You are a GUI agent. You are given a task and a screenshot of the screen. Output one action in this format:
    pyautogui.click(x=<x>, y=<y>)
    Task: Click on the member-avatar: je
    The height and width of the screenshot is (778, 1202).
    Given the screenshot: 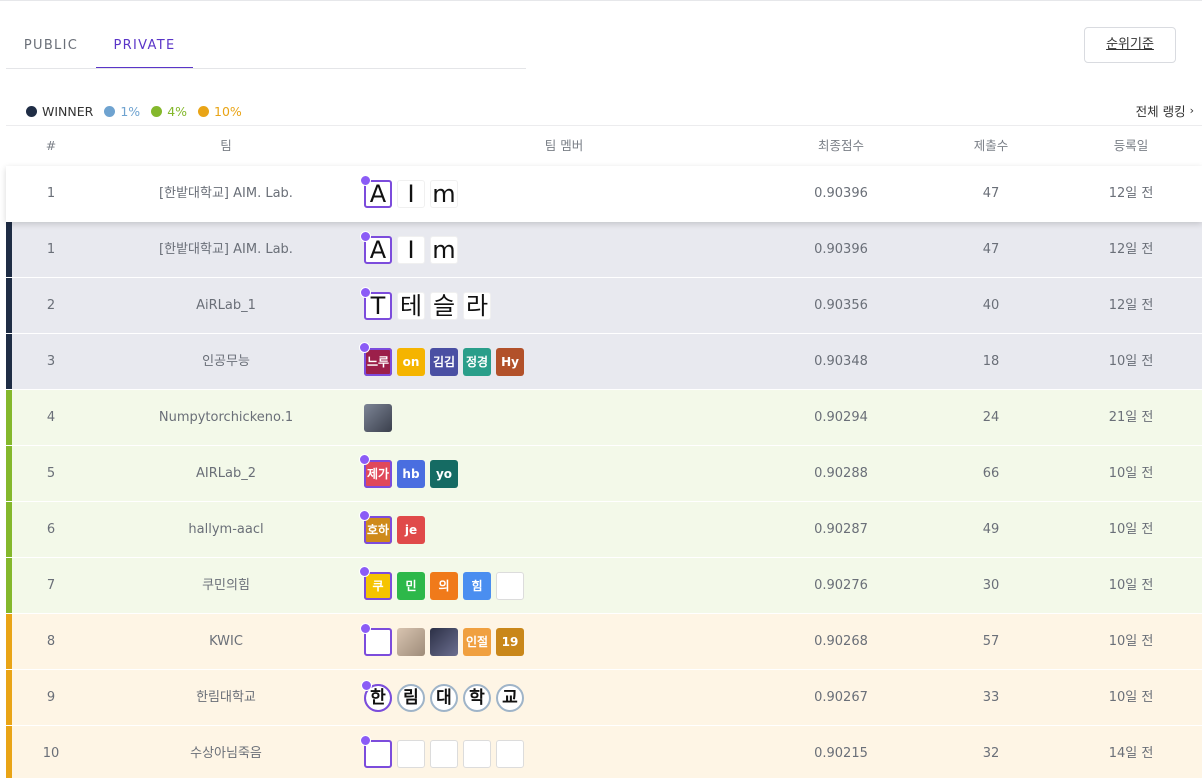 What is the action you would take?
    pyautogui.click(x=411, y=530)
    